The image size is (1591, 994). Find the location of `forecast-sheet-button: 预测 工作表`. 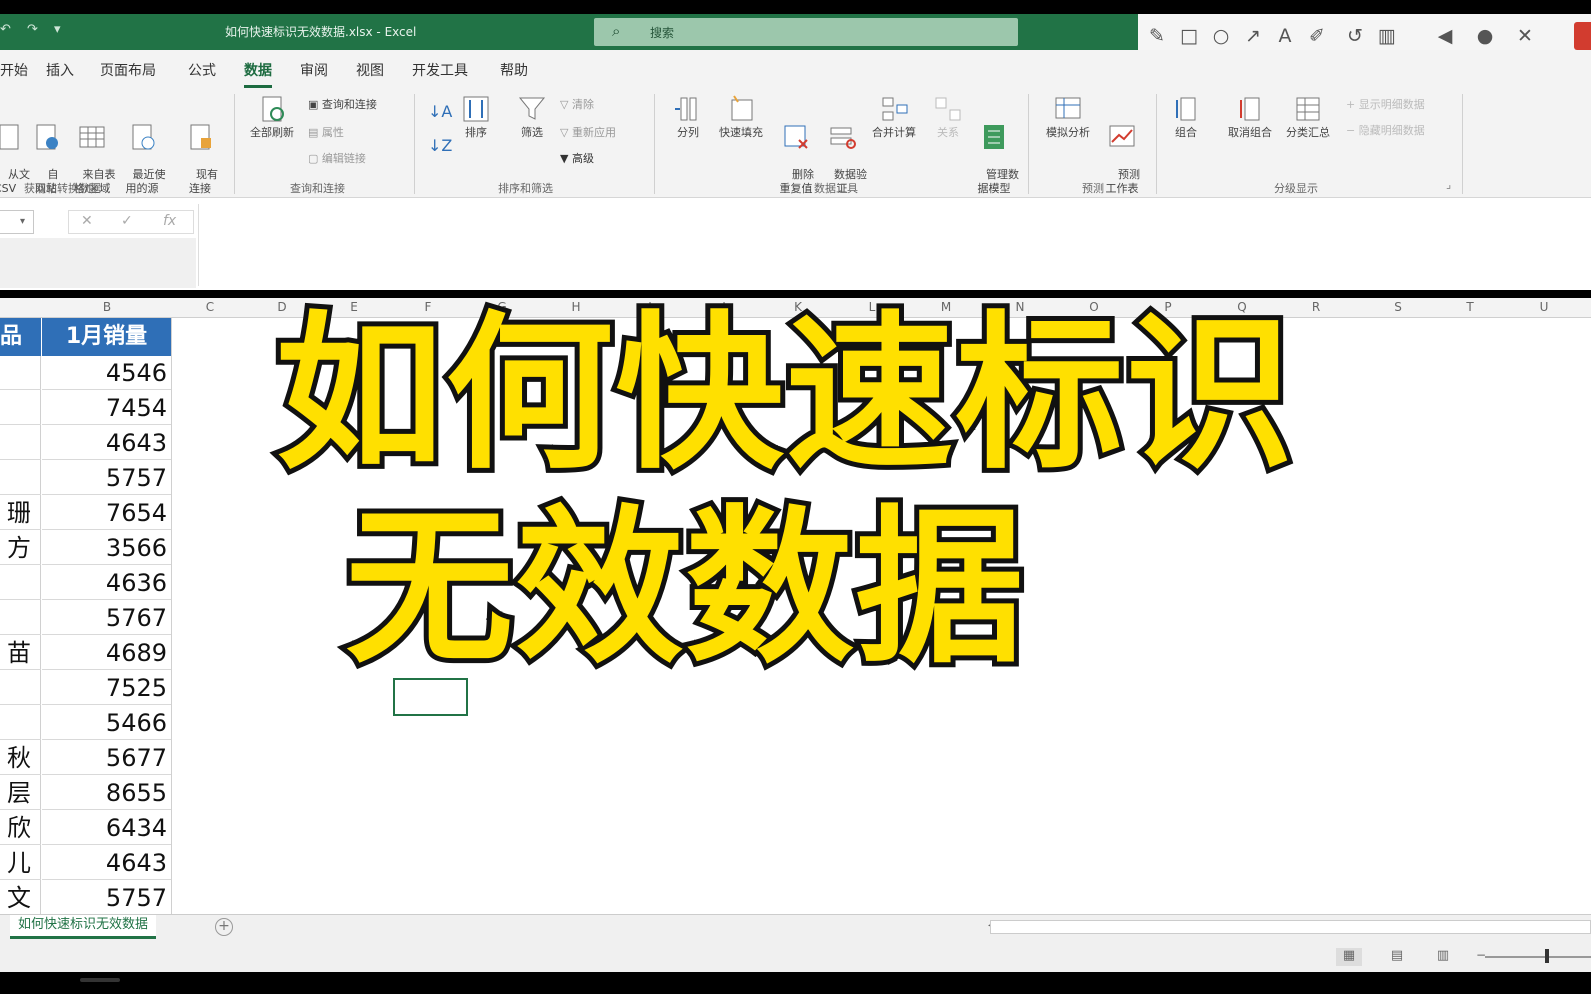

forecast-sheet-button: 预测 工作表 is located at coordinates (1122, 152).